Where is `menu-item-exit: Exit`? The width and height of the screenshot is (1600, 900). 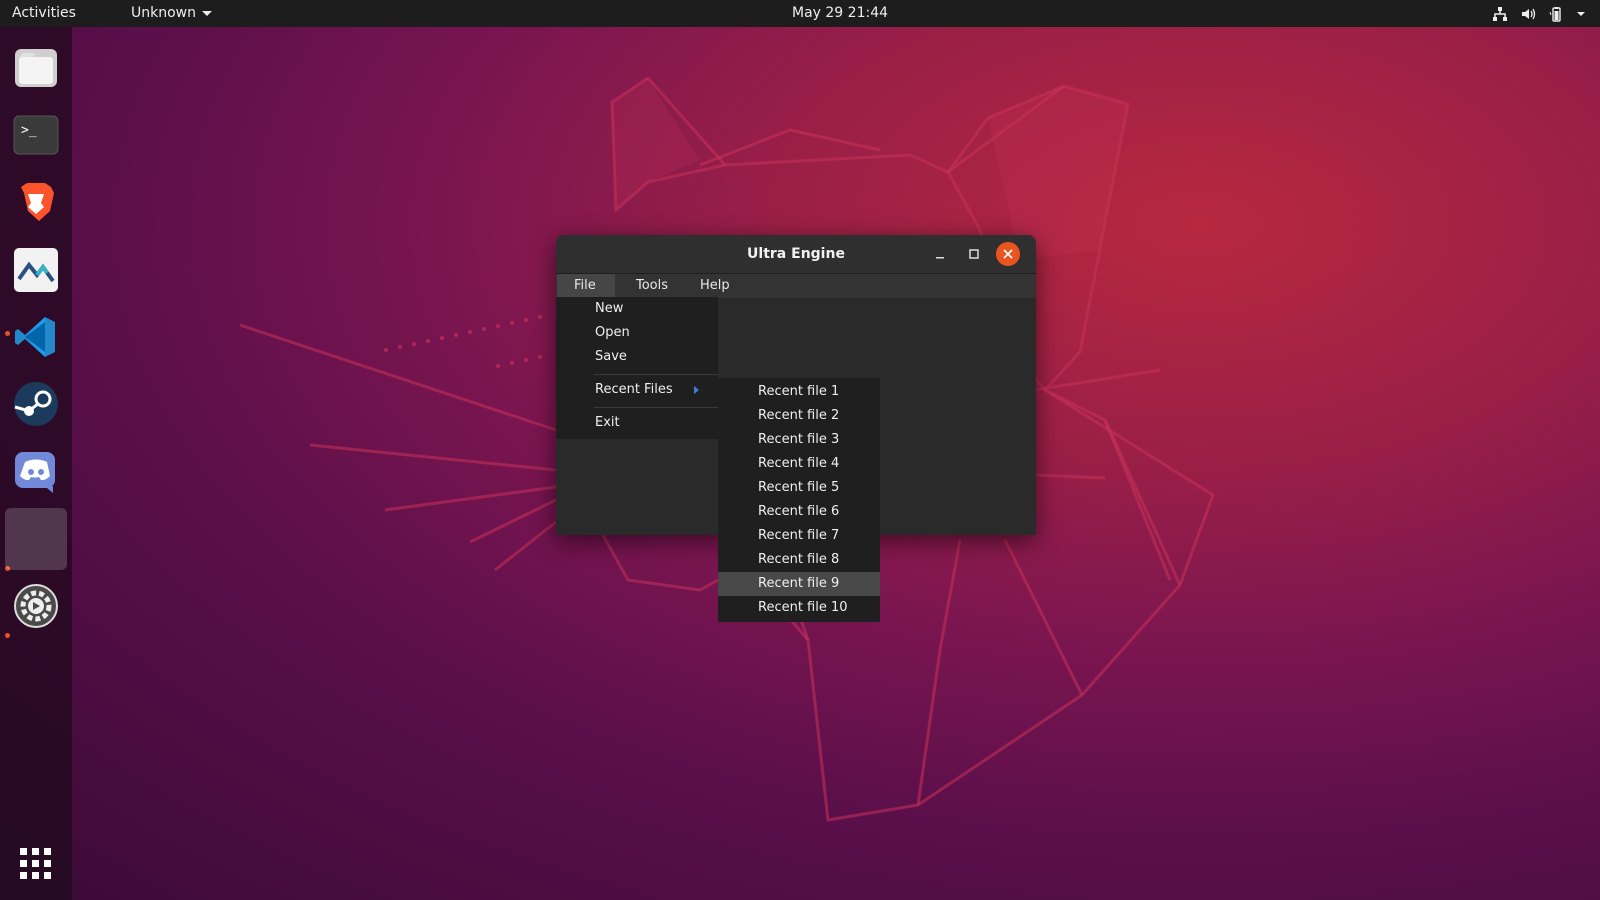 menu-item-exit: Exit is located at coordinates (637, 423).